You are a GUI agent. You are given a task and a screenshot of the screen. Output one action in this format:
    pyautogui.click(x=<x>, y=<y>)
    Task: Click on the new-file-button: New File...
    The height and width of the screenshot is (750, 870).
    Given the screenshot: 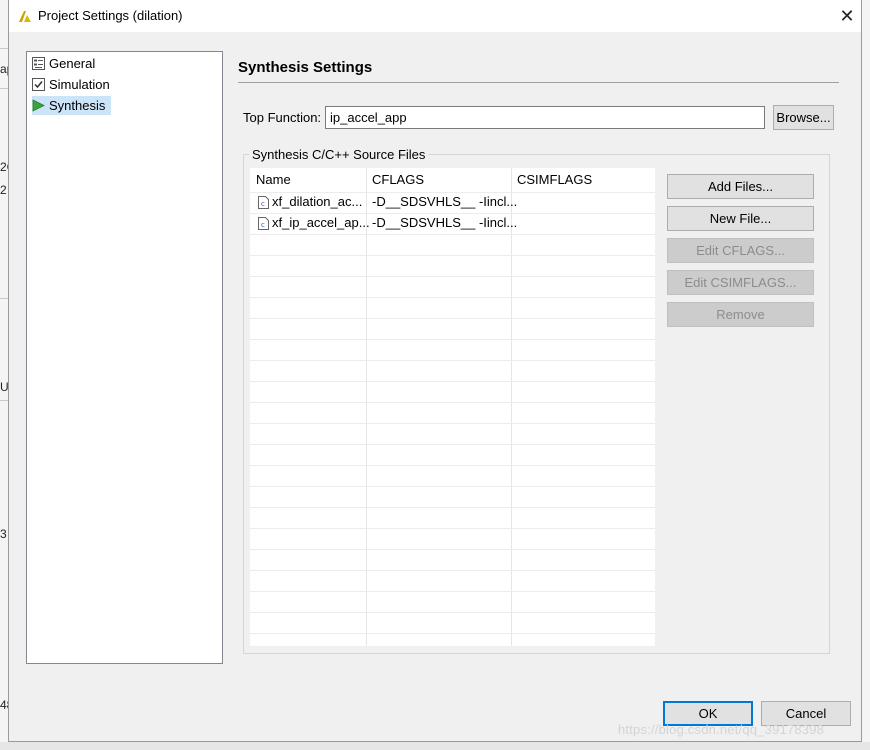 What is the action you would take?
    pyautogui.click(x=740, y=218)
    